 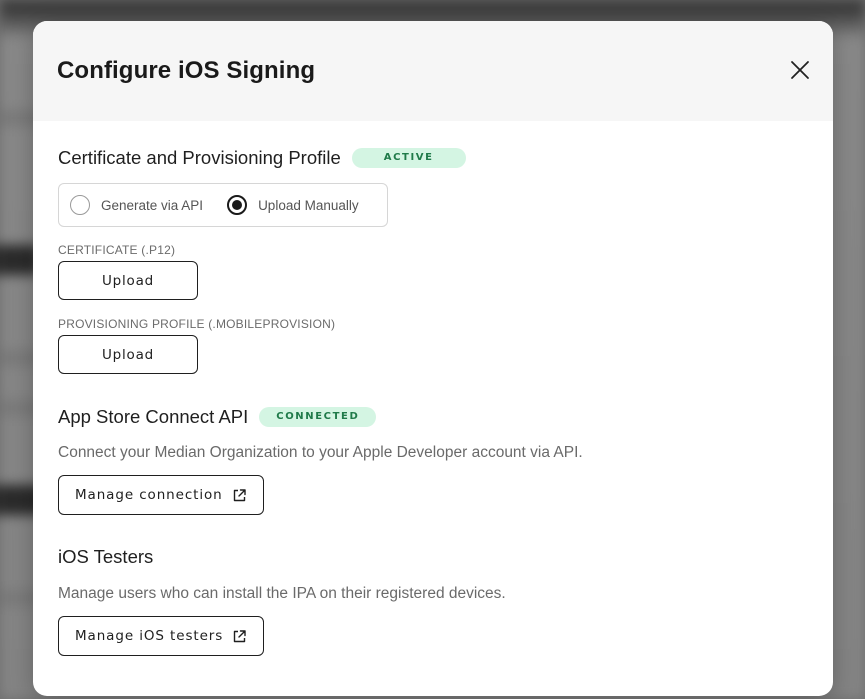 What do you see at coordinates (433, 71) in the screenshot?
I see `modal-header: Configure iOS Signing` at bounding box center [433, 71].